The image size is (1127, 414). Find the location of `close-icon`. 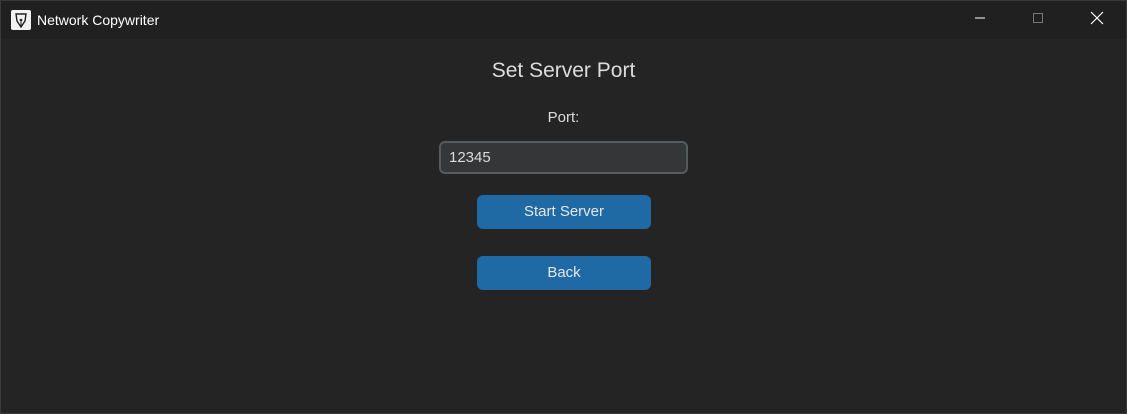

close-icon is located at coordinates (1097, 20).